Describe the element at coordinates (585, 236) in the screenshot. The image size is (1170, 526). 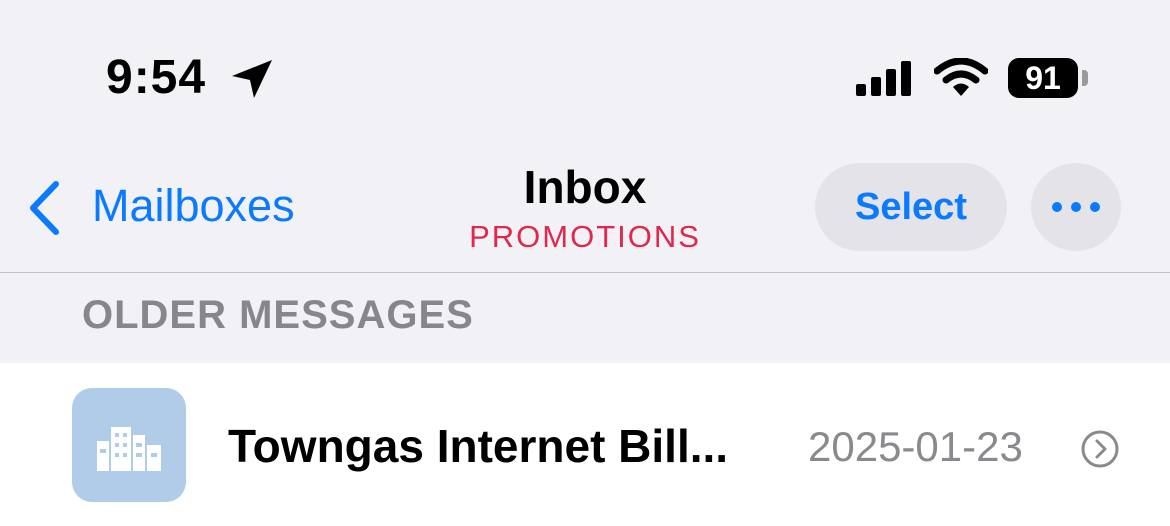
I see `page-subtitle: PROMOTIONS` at that location.